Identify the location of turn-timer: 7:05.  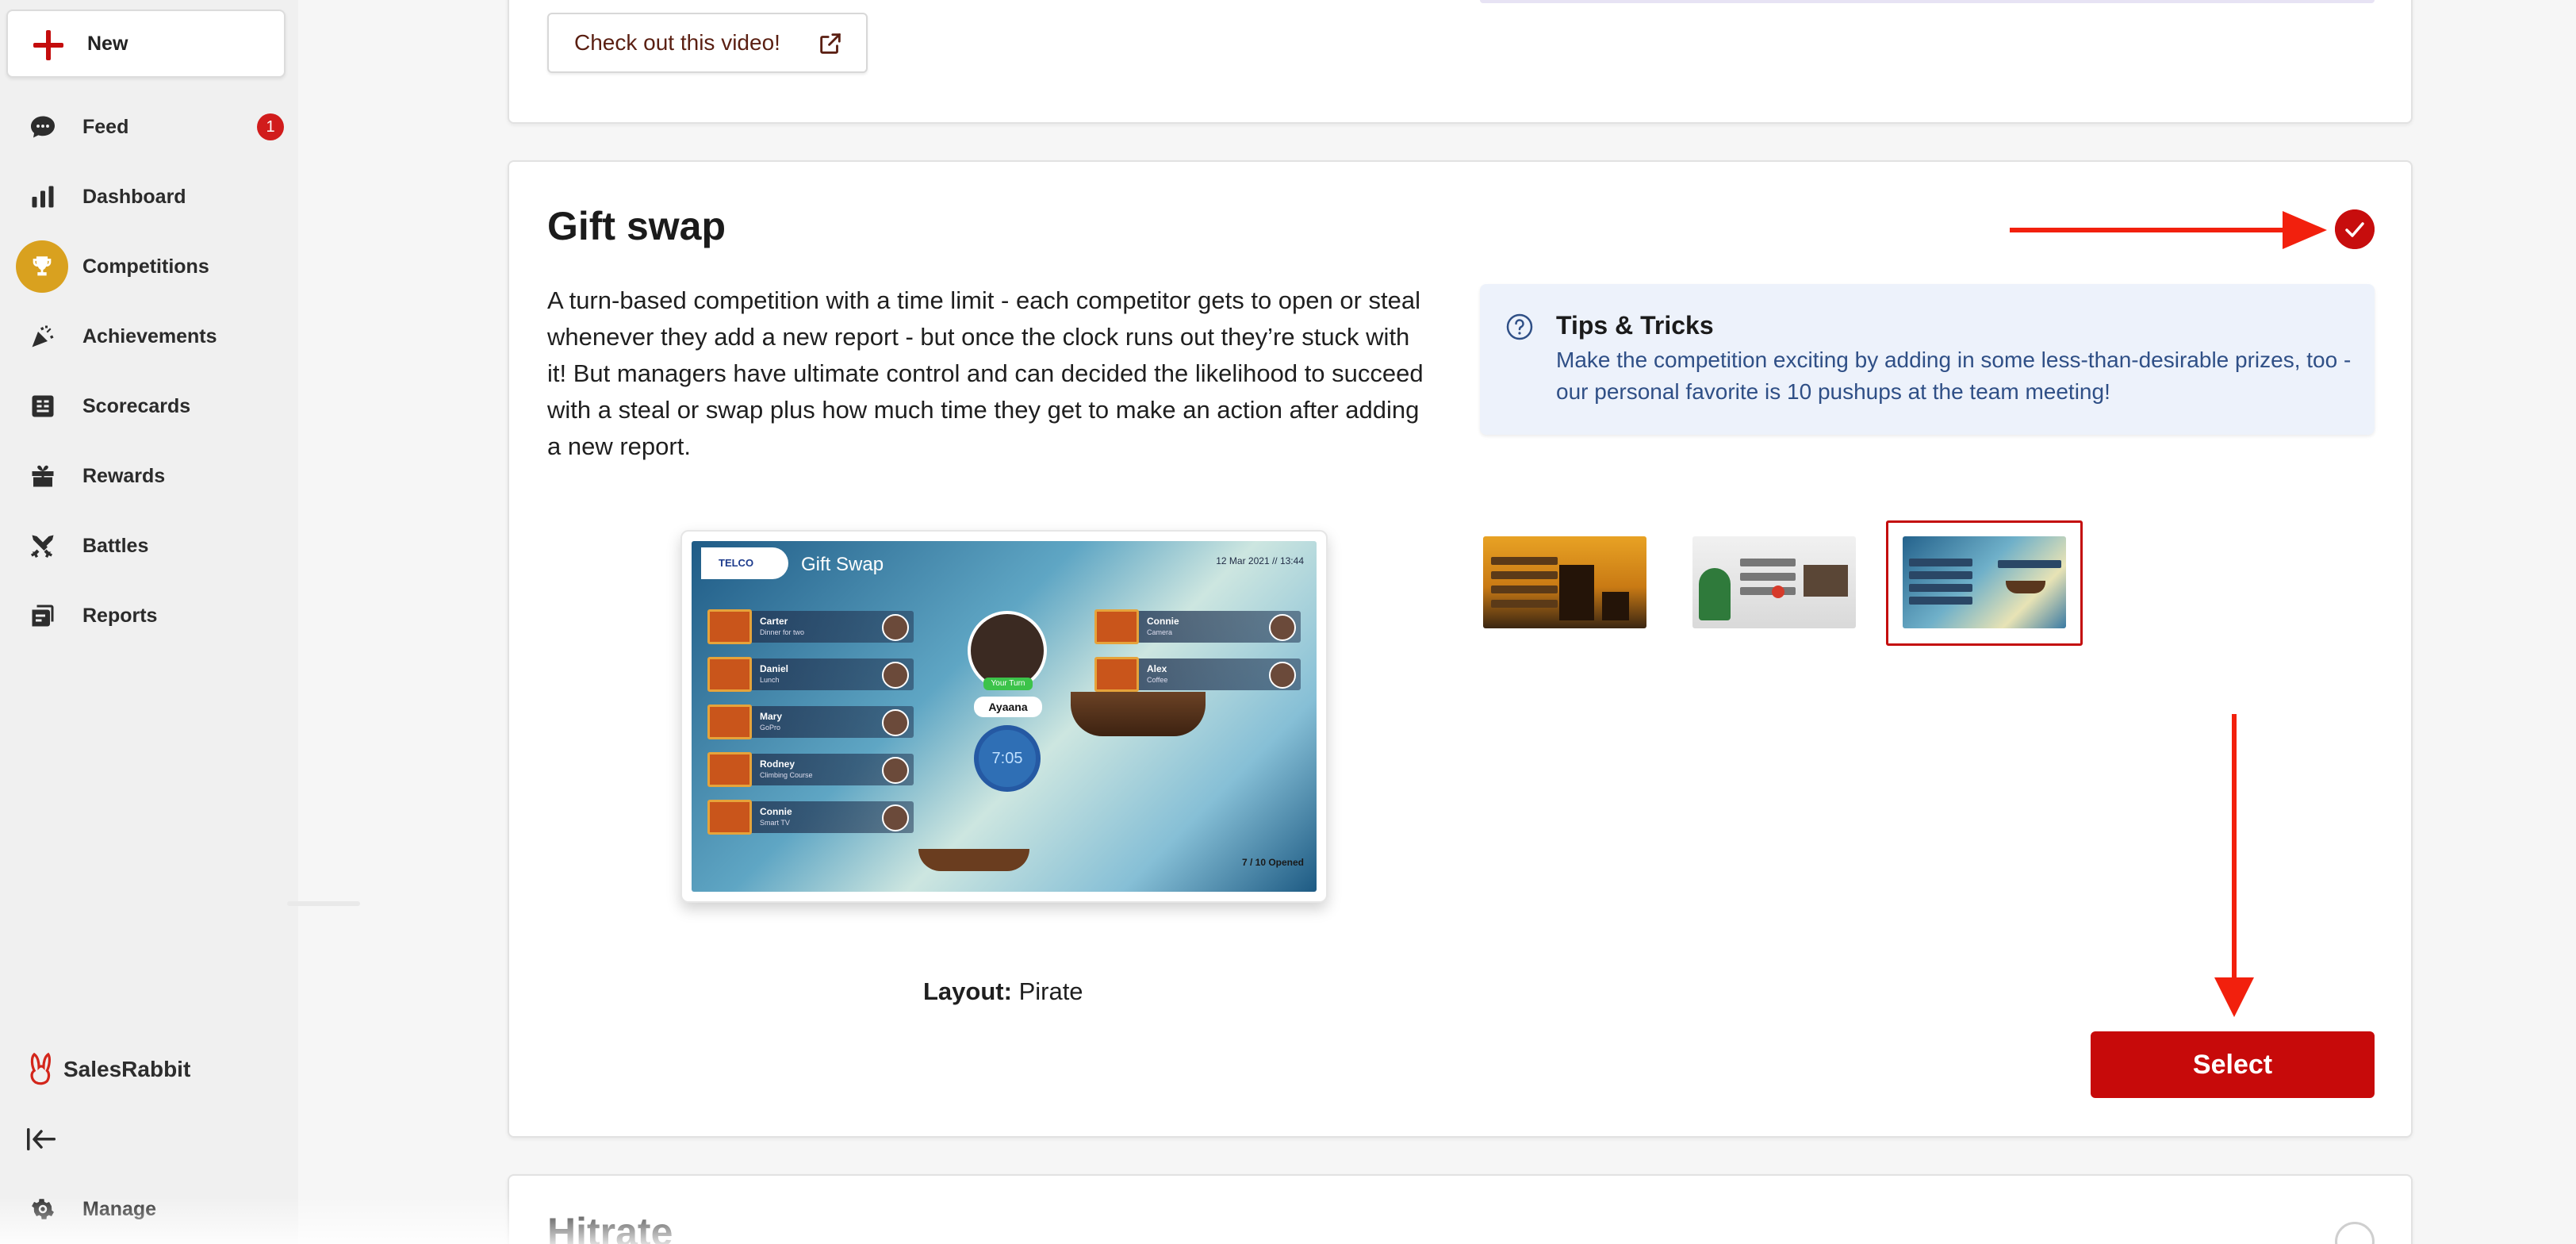
(1007, 759).